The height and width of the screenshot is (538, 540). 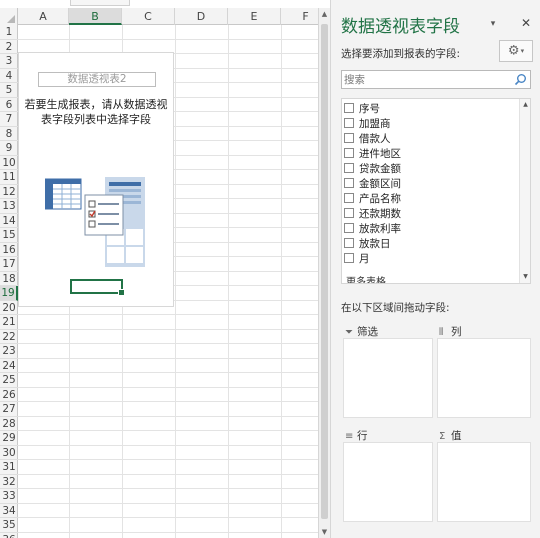 I want to click on field-item: 放款日, so click(x=429, y=244).